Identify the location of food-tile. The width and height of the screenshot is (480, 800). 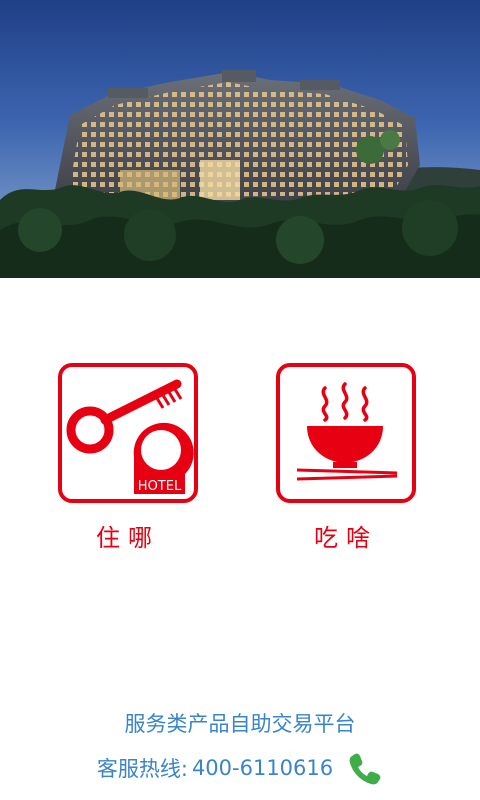
(346, 433).